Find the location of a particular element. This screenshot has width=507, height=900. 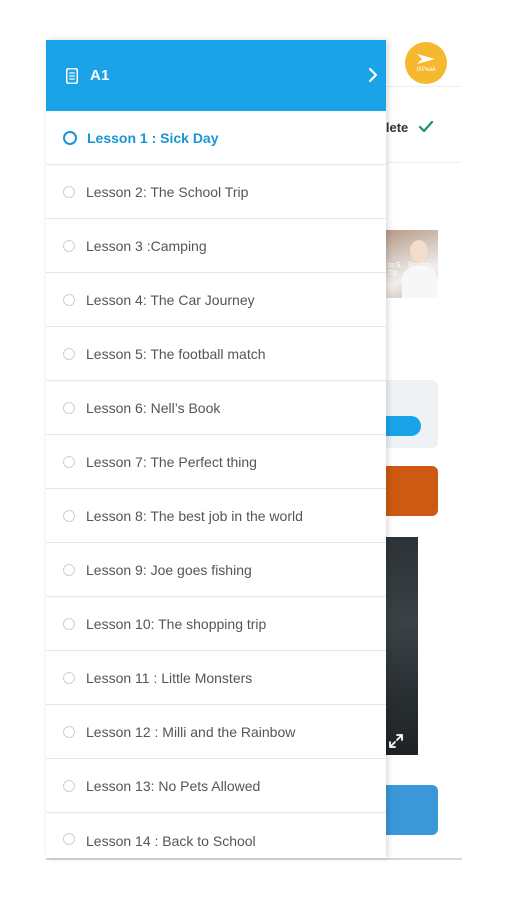

bottom-divider is located at coordinates (254, 859).